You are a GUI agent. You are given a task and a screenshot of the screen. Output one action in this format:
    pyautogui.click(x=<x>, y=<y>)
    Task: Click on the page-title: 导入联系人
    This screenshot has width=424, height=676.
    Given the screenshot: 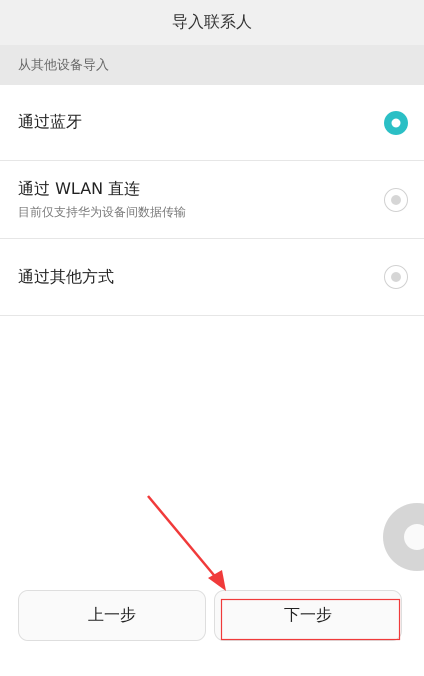 What is the action you would take?
    pyautogui.click(x=212, y=22)
    